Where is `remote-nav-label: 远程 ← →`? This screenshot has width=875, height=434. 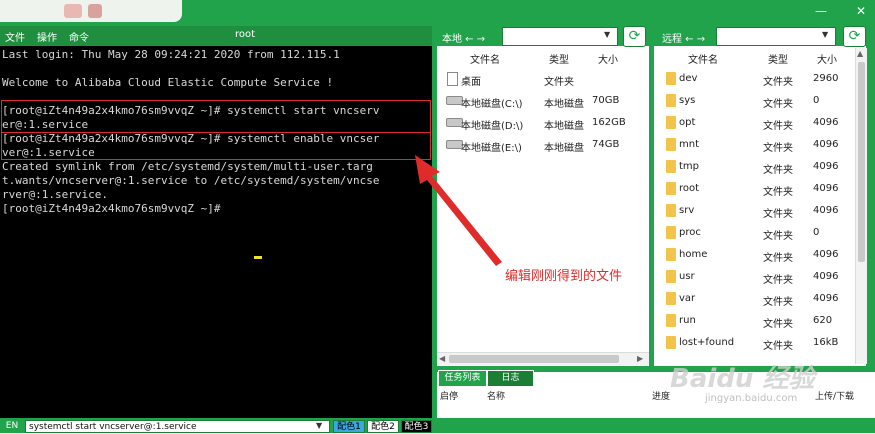 remote-nav-label: 远程 ← → is located at coordinates (683, 37).